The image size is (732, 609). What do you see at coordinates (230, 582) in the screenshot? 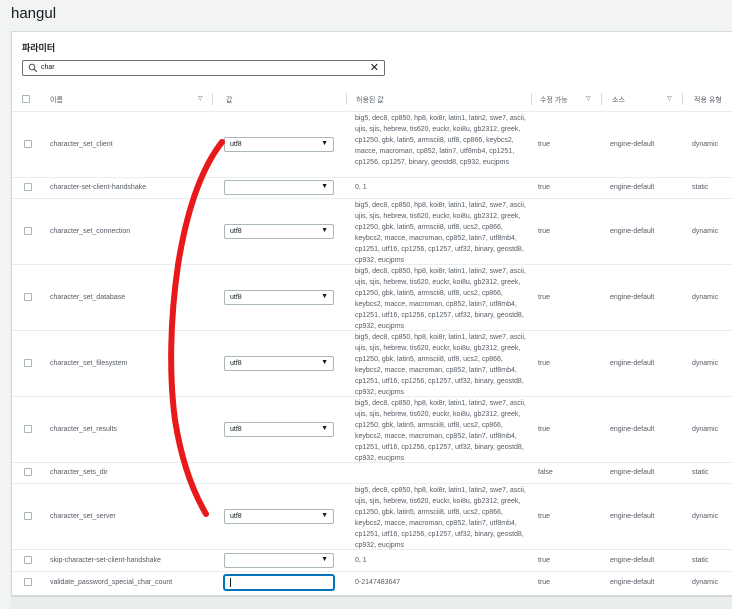
I see `text-cursor` at bounding box center [230, 582].